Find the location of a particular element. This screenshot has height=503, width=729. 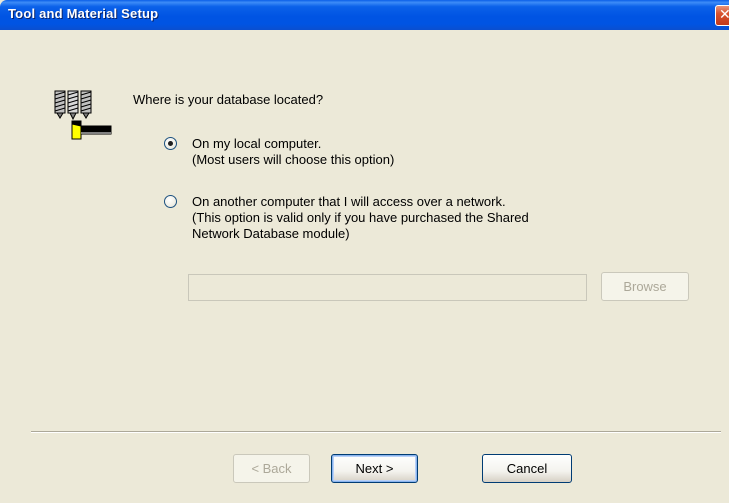

database-tools-icon is located at coordinates (83, 115).